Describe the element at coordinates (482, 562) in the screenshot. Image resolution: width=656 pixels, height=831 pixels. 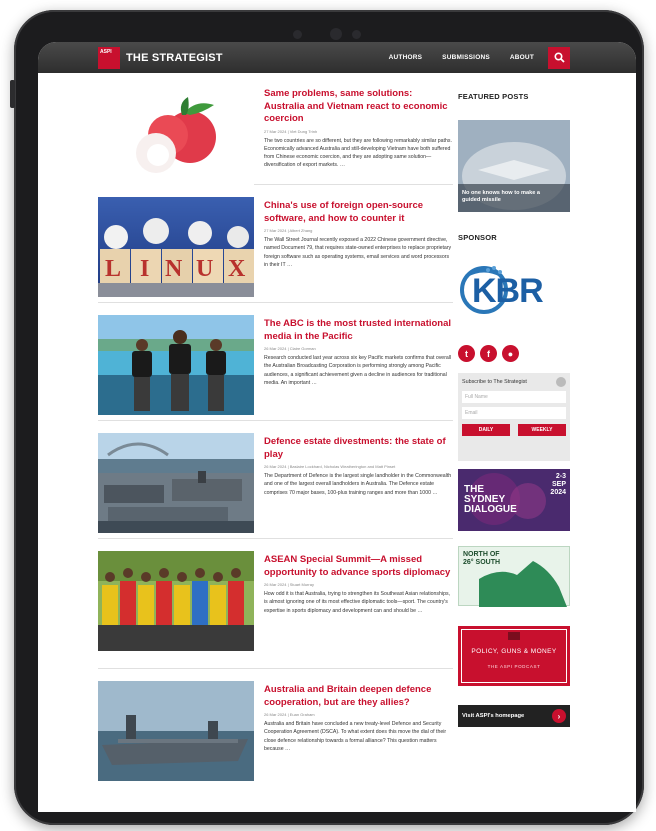
I see `north-line2: 26° SOUTH` at that location.